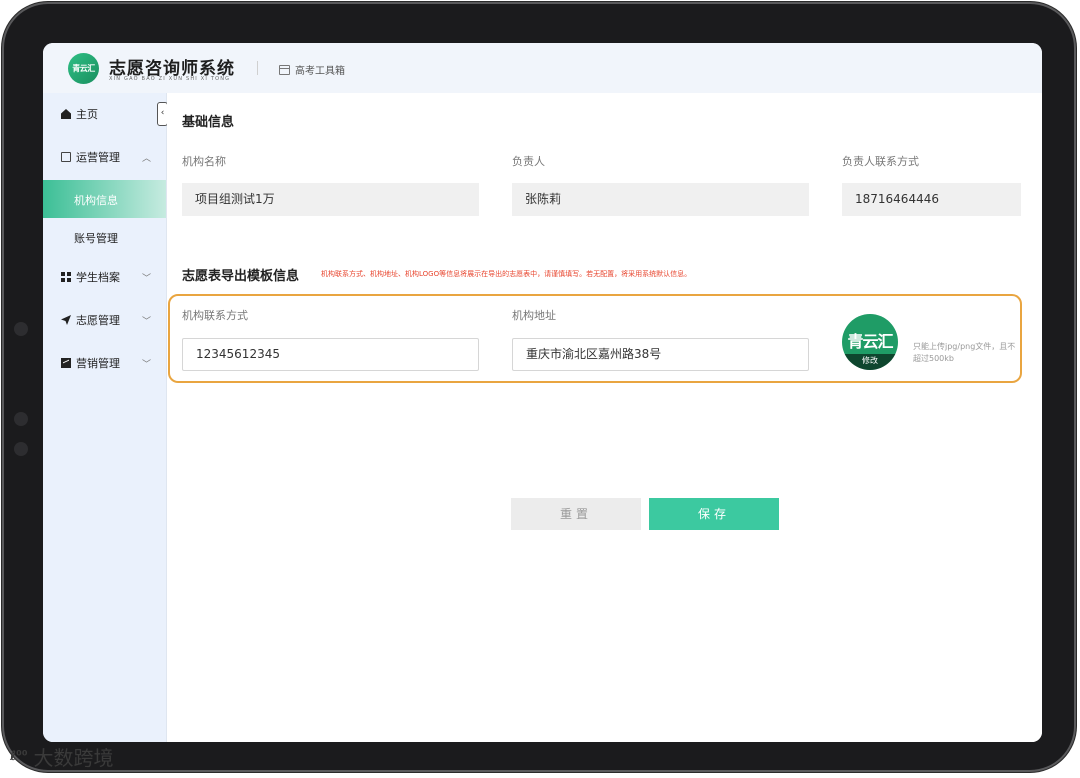 Image resolution: width=1080 pixels, height=778 pixels. What do you see at coordinates (66, 363) in the screenshot?
I see `chart-icon` at bounding box center [66, 363].